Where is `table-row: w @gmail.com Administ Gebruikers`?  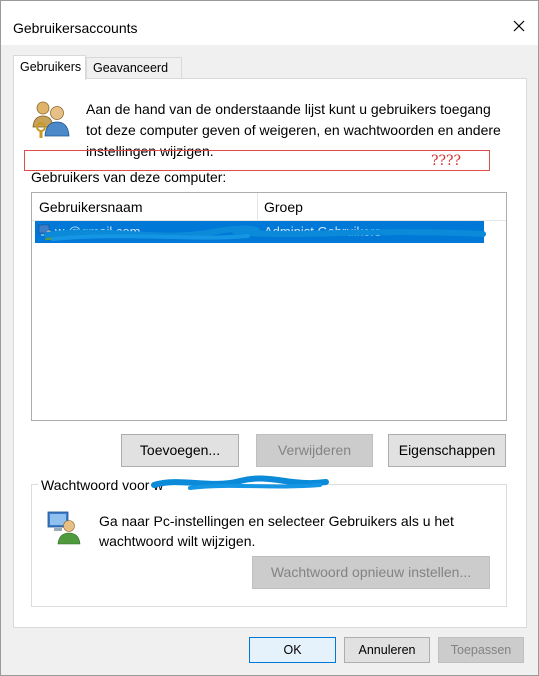 table-row: w @gmail.com Administ Gebruikers is located at coordinates (260, 232).